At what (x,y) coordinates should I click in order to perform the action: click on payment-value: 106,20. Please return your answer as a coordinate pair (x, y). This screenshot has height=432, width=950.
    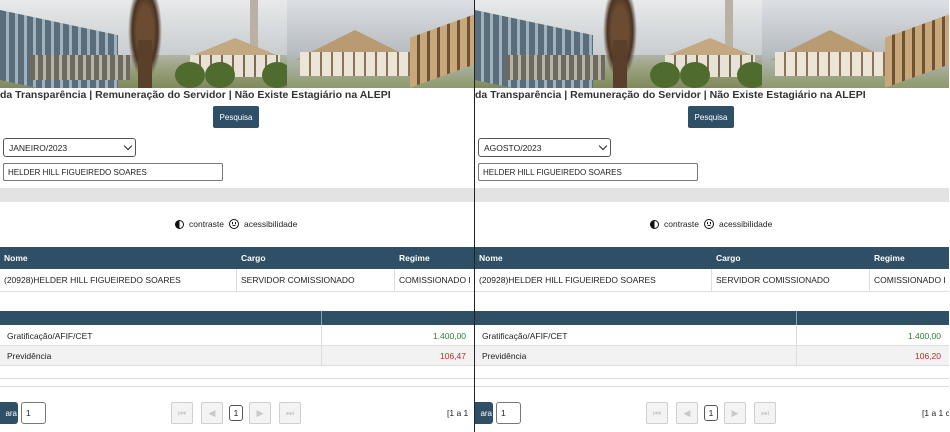
    Looking at the image, I should click on (928, 355).